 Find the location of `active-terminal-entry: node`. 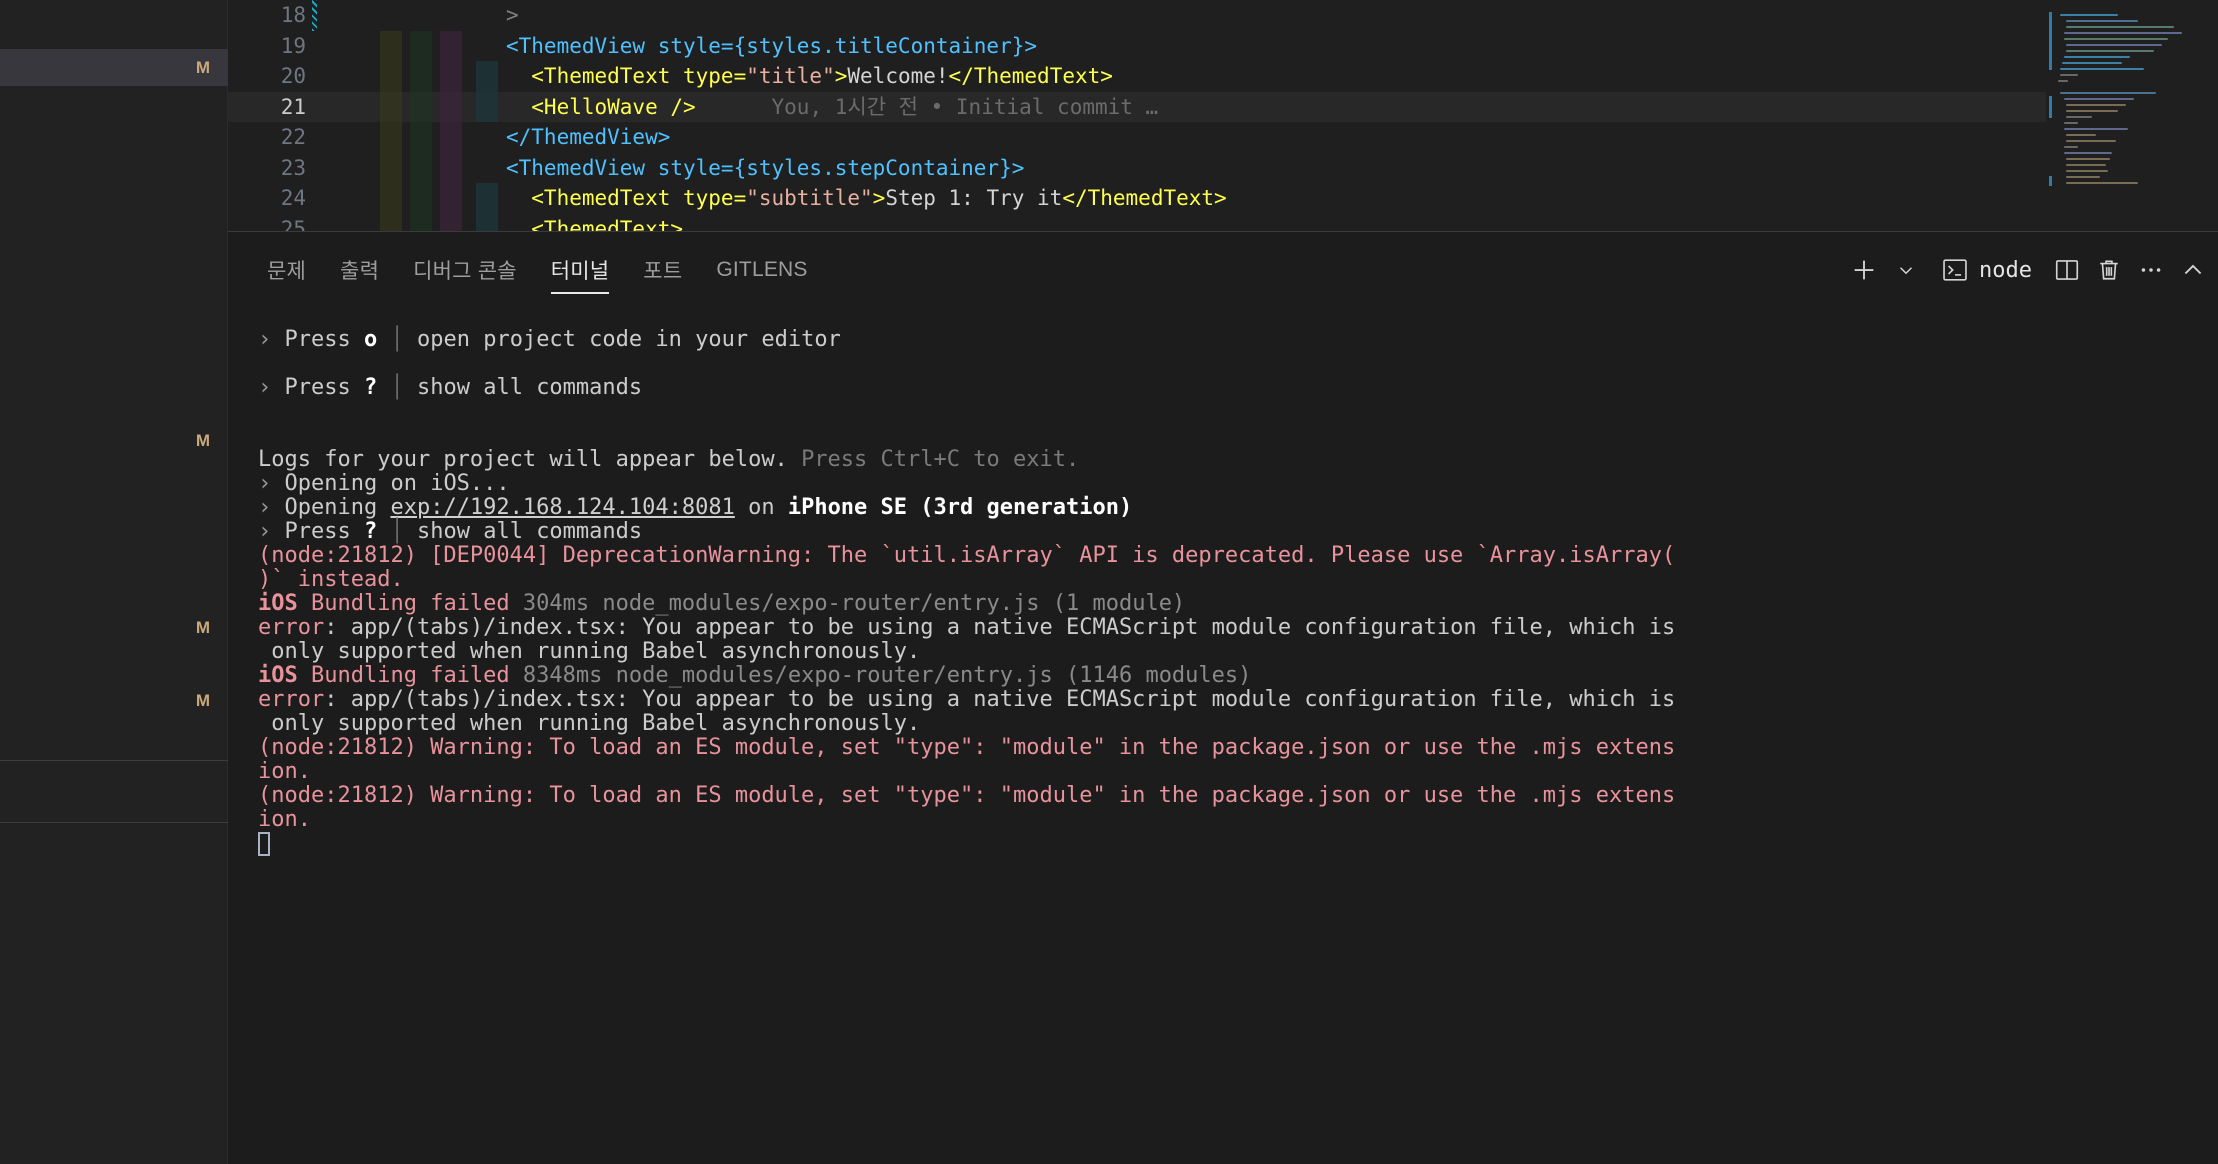

active-terminal-entry: node is located at coordinates (1986, 270).